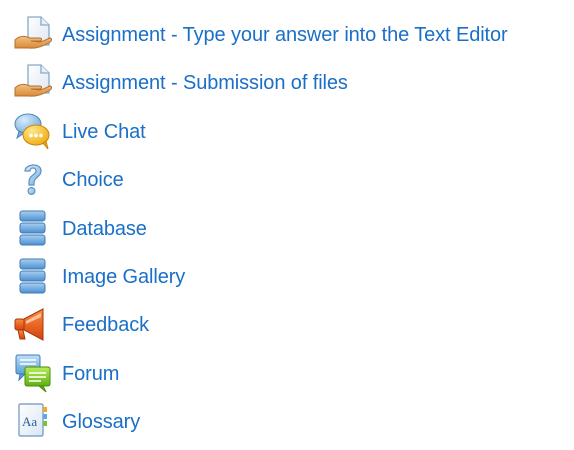 This screenshot has height=450, width=574. Describe the element at coordinates (105, 325) in the screenshot. I see `activity-link-feedback: Feedback` at that location.